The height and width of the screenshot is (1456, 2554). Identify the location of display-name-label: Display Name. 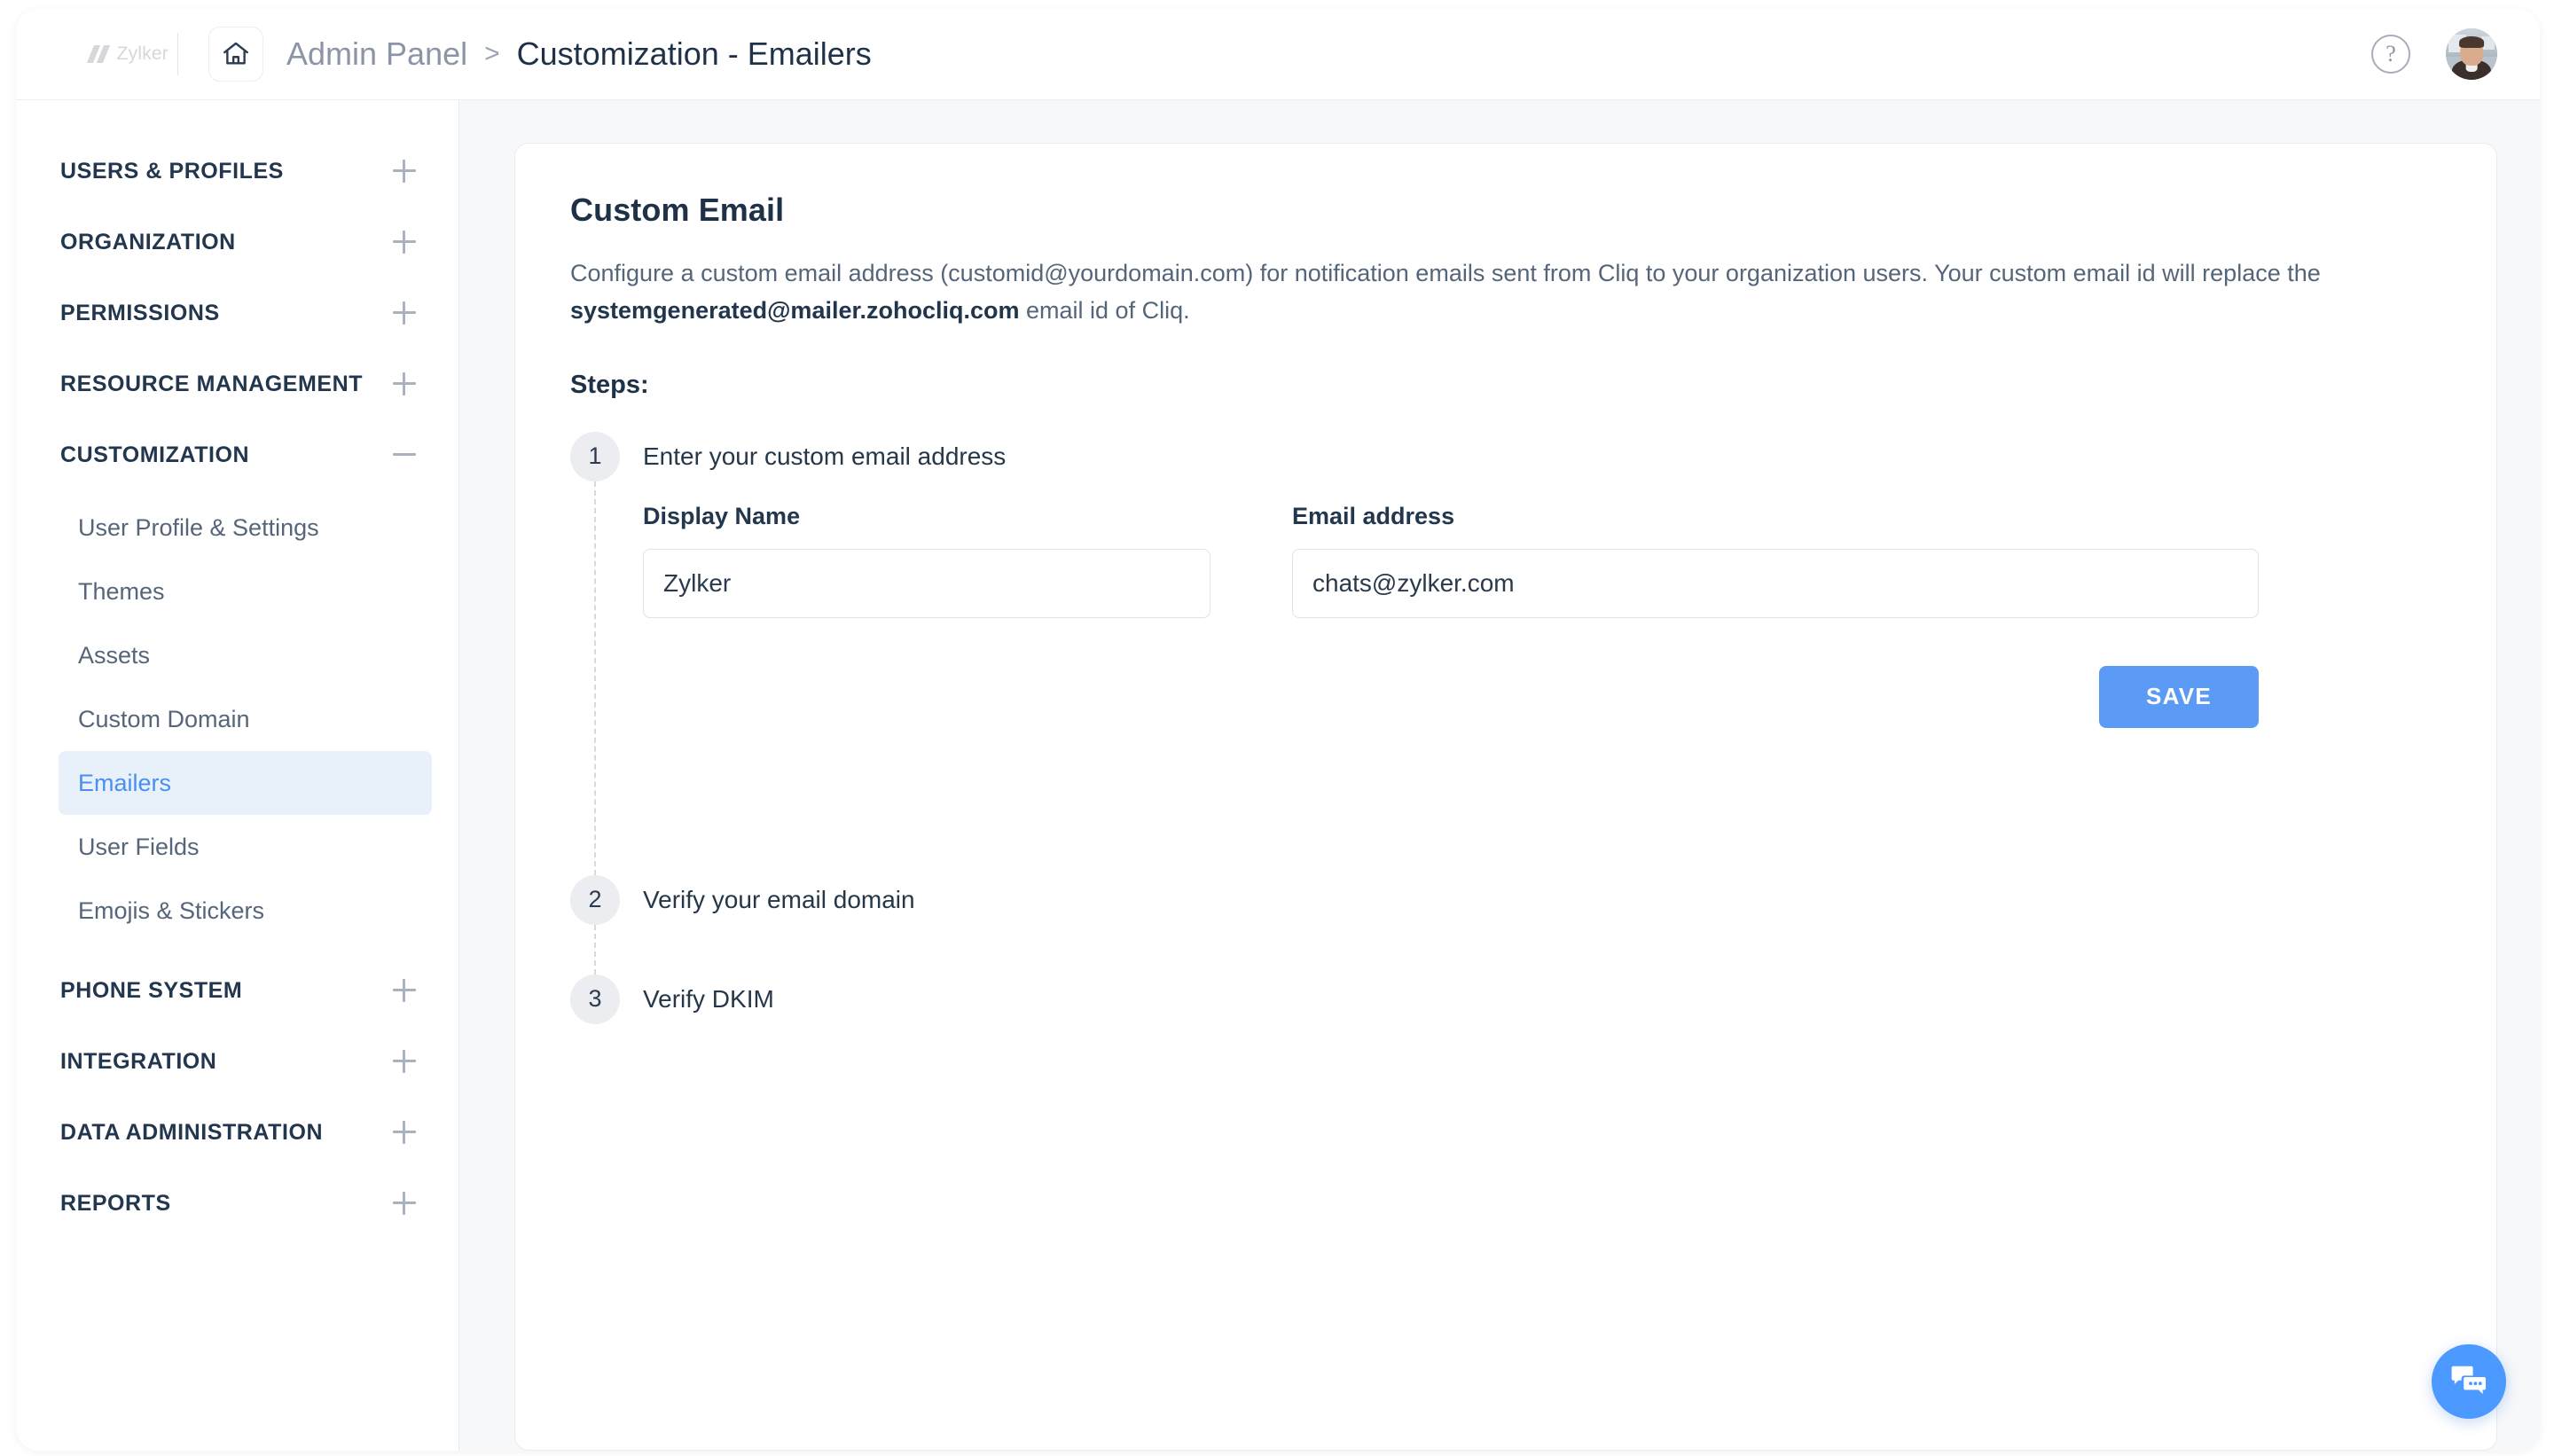
(722, 515).